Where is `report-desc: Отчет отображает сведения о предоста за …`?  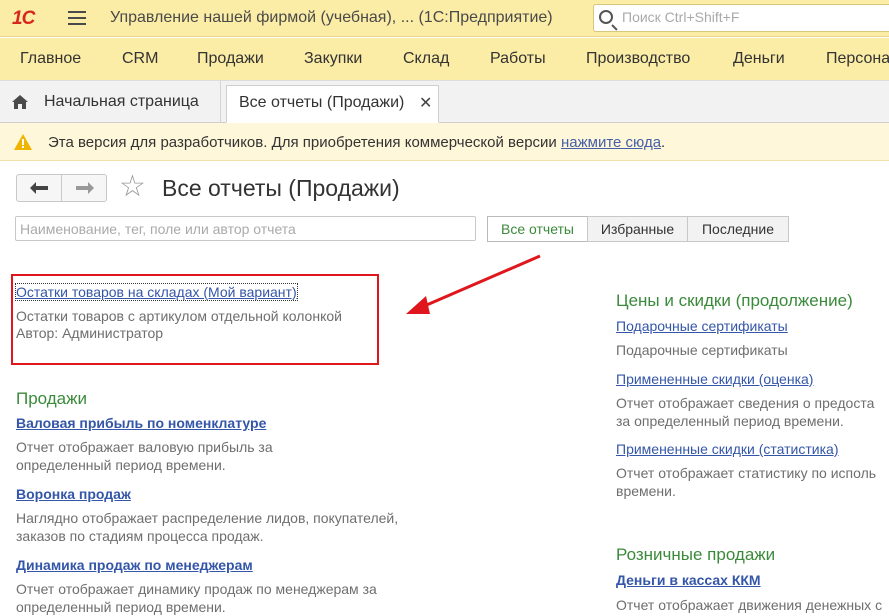 report-desc: Отчет отображает сведения о предоста за … is located at coordinates (745, 412).